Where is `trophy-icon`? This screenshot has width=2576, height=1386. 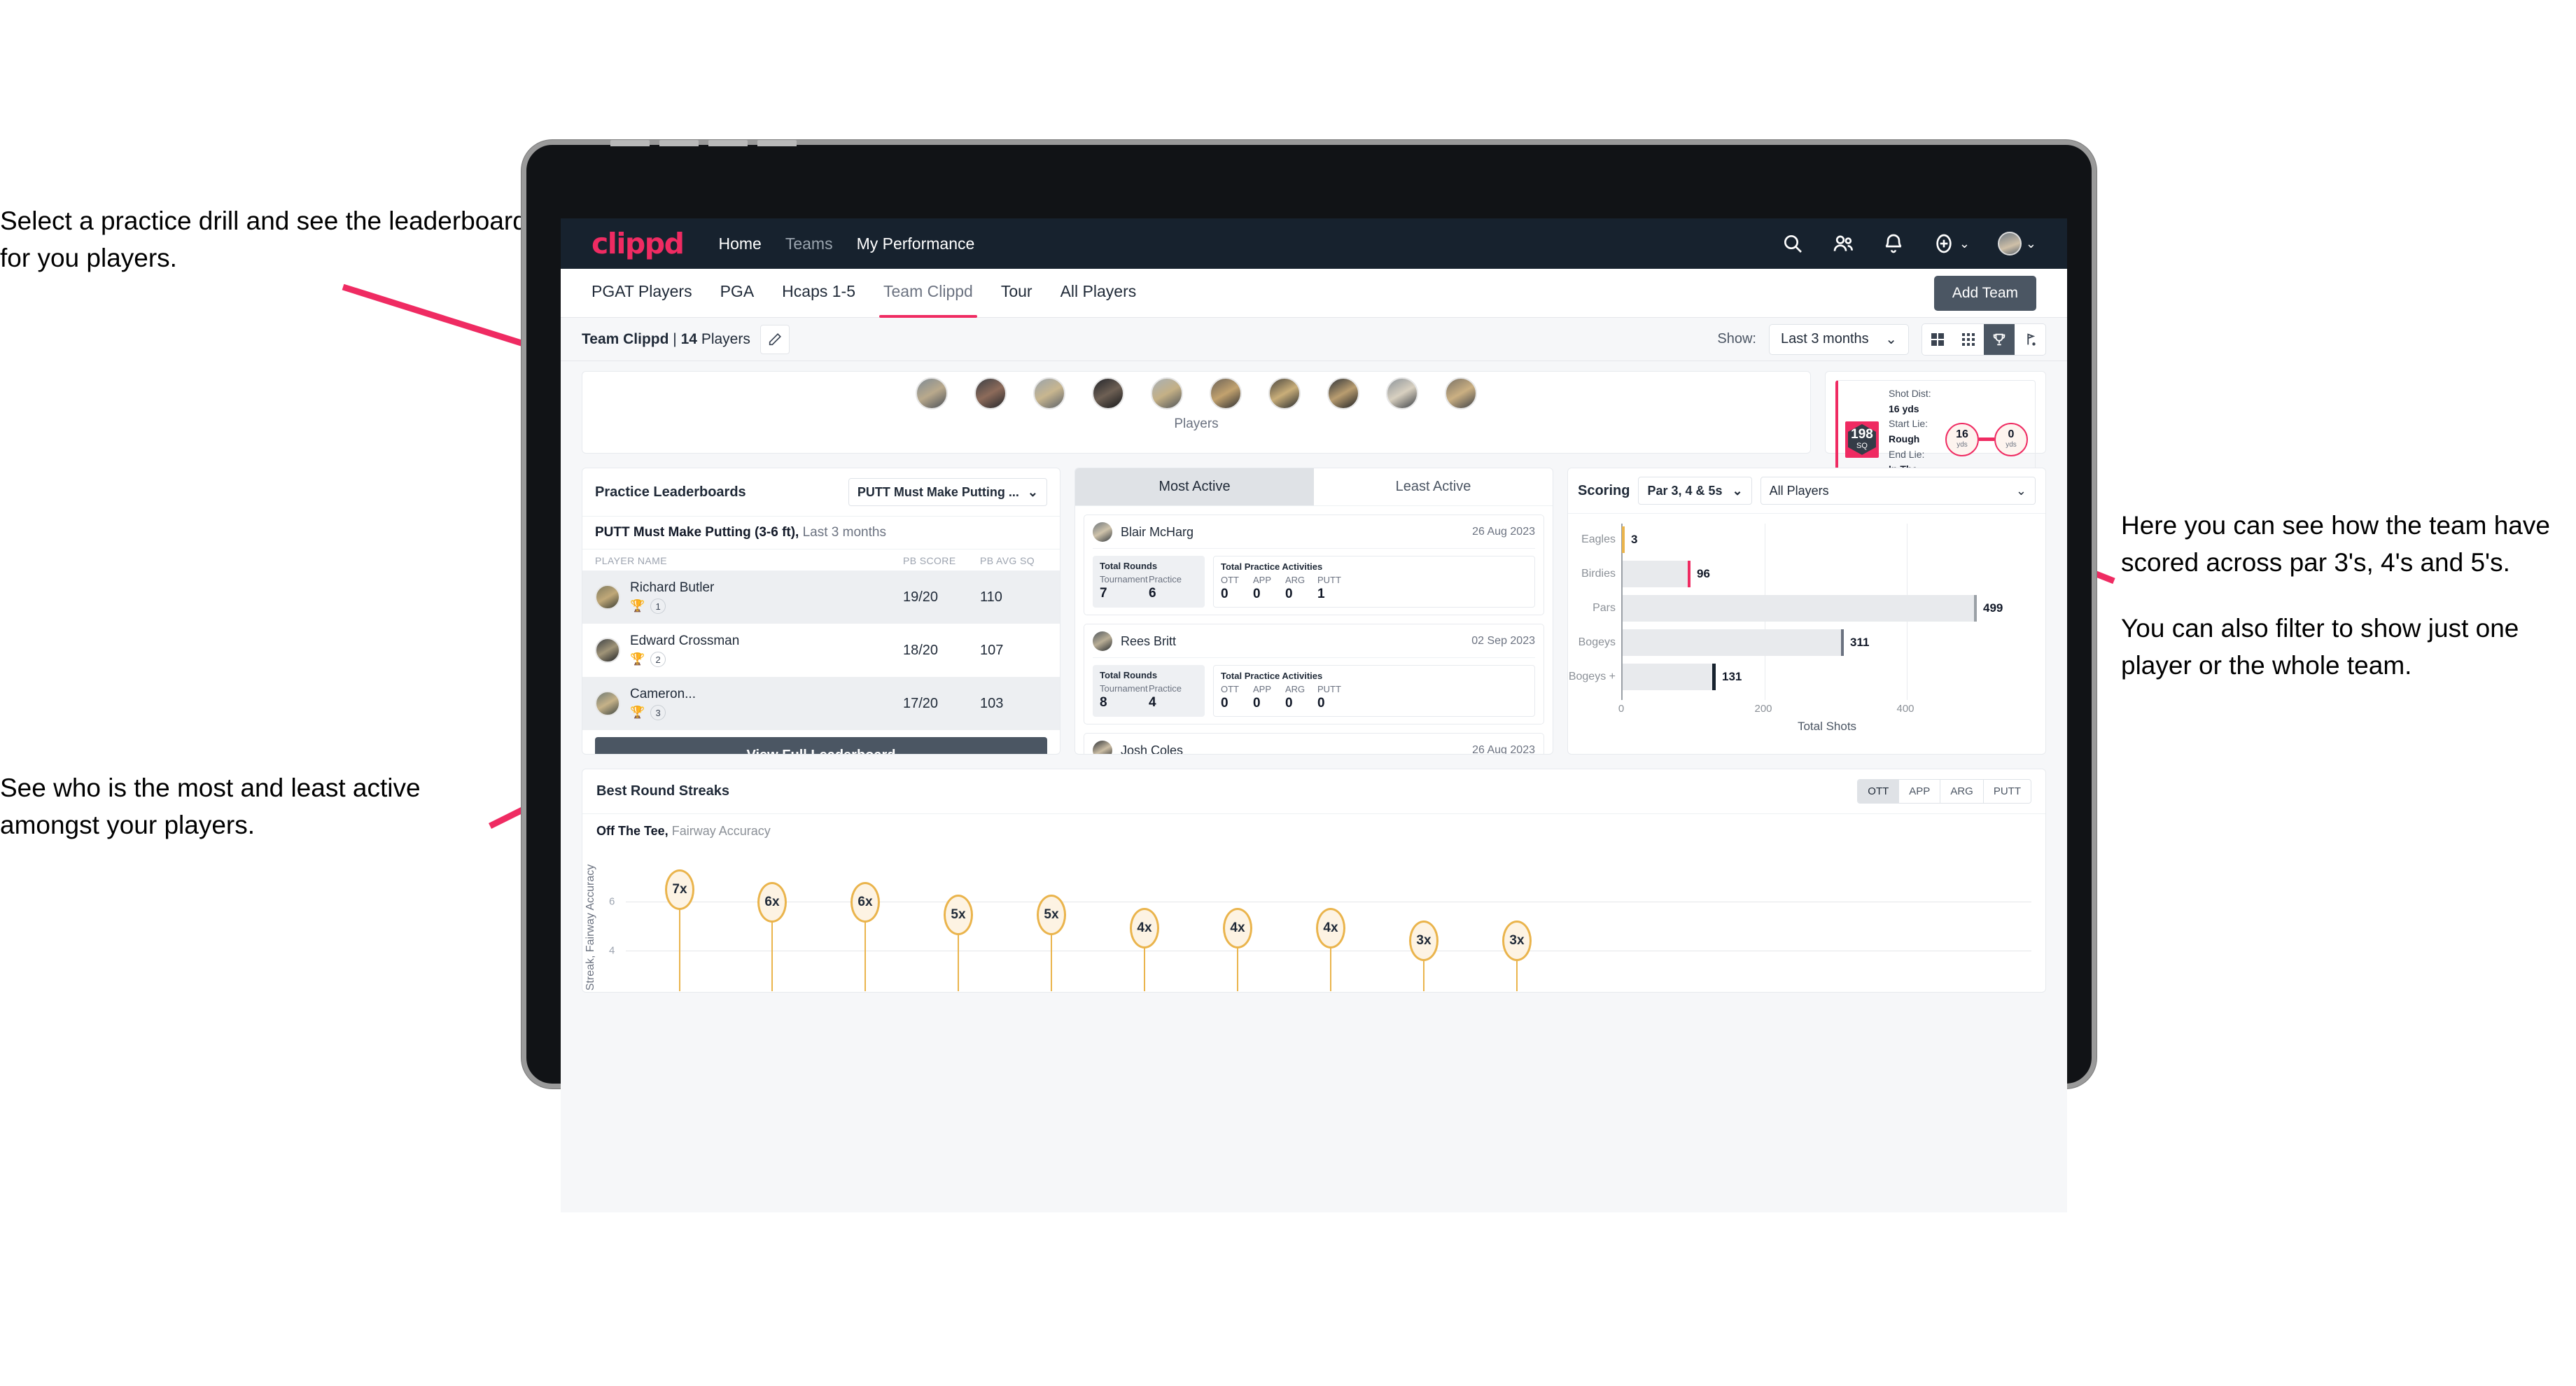 trophy-icon is located at coordinates (1999, 339).